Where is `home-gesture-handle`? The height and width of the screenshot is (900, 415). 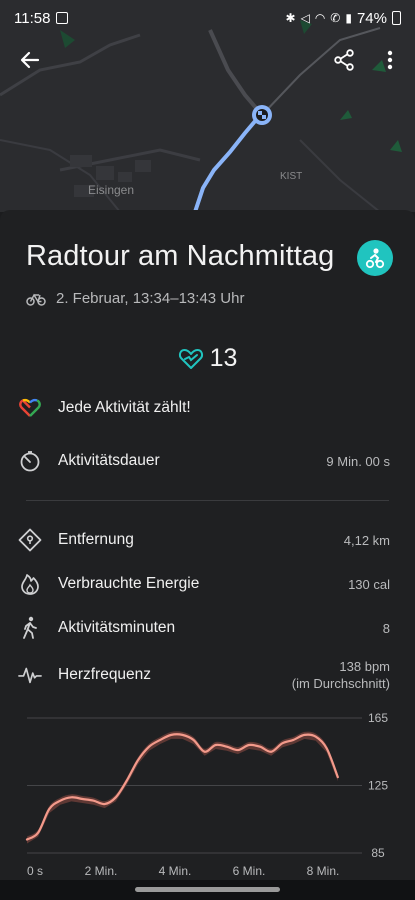
home-gesture-handle is located at coordinates (207, 889).